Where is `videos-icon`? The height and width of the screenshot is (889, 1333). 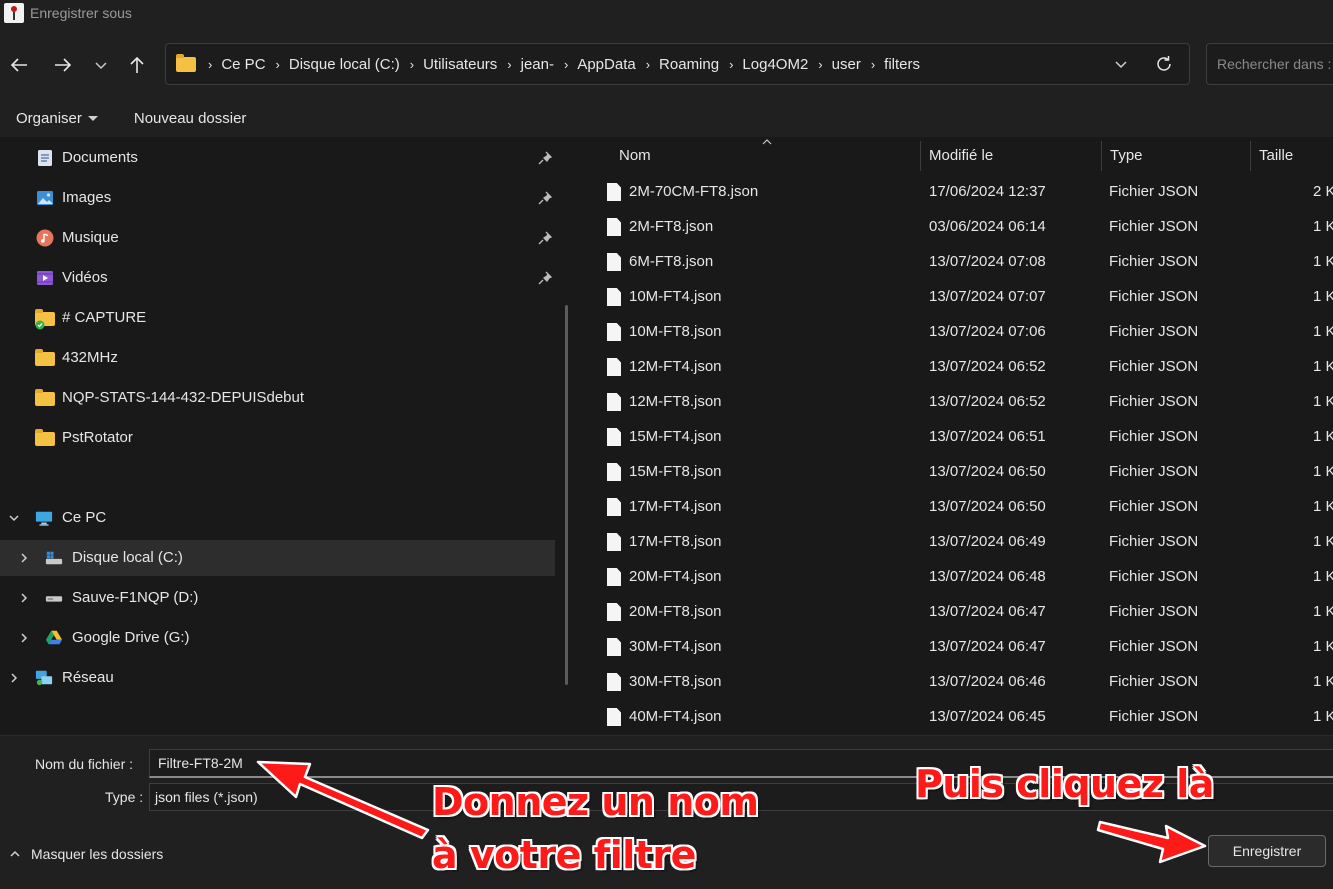
videos-icon is located at coordinates (45, 278).